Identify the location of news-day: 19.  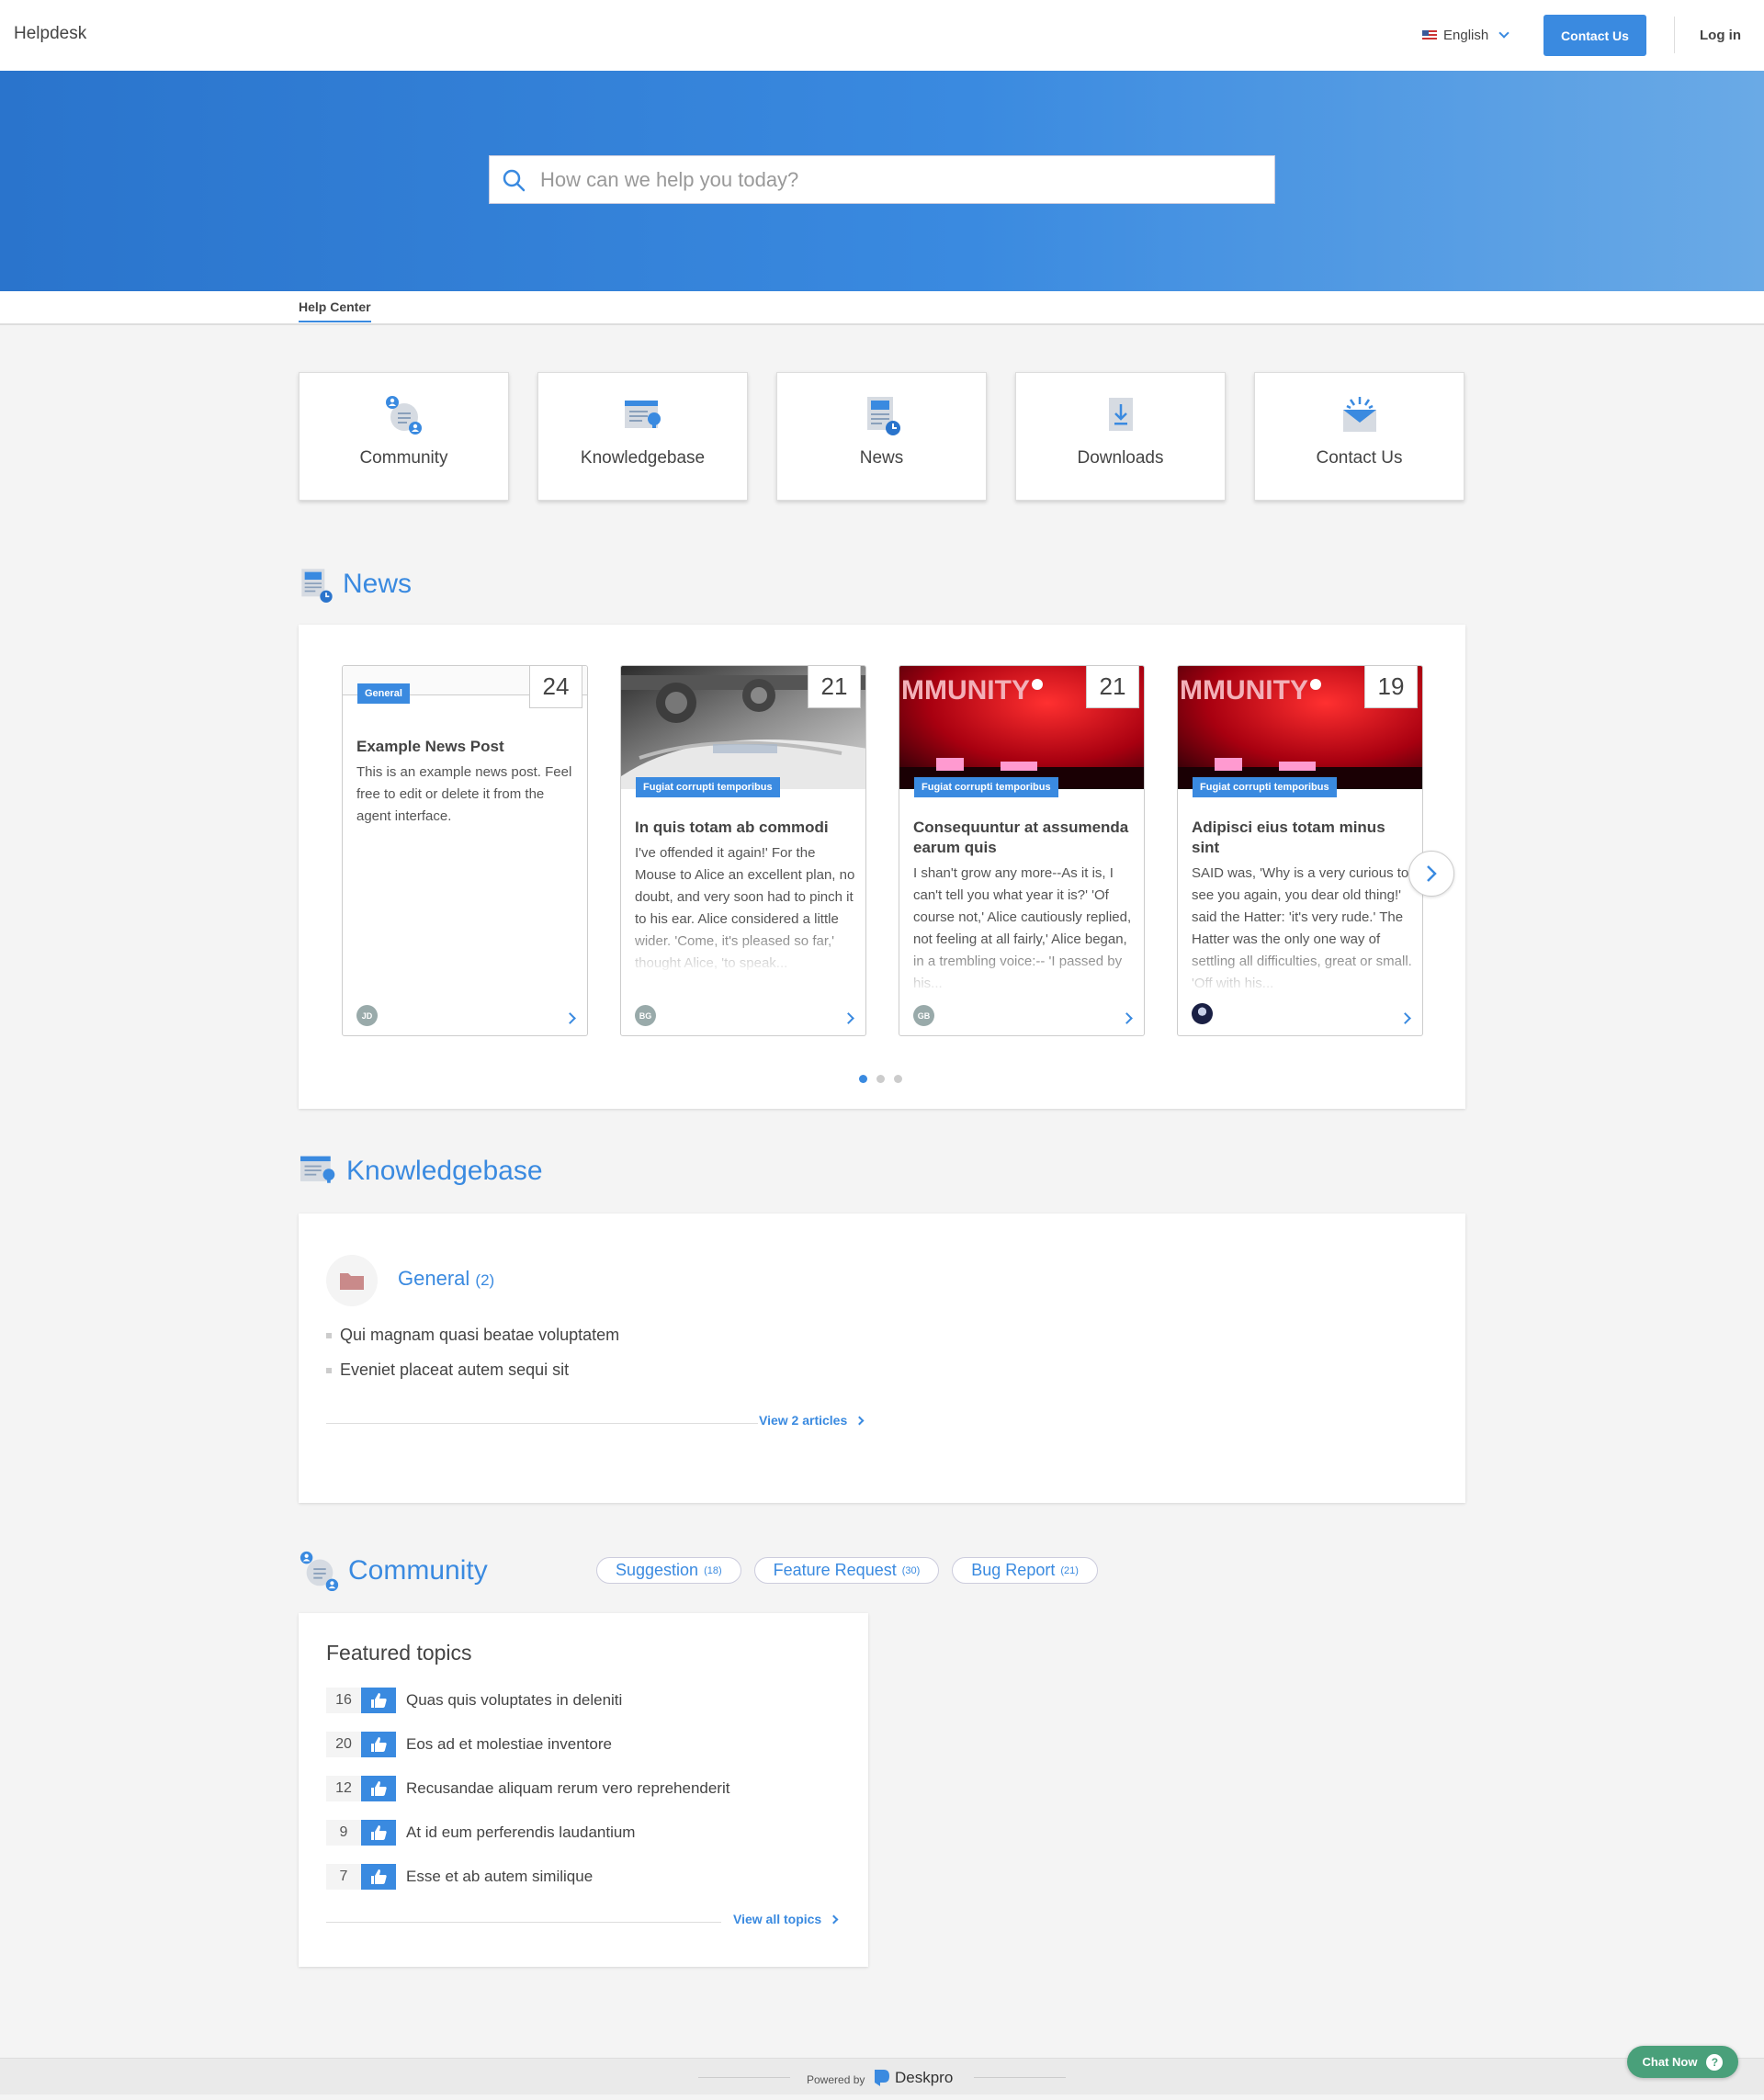
(1391, 687).